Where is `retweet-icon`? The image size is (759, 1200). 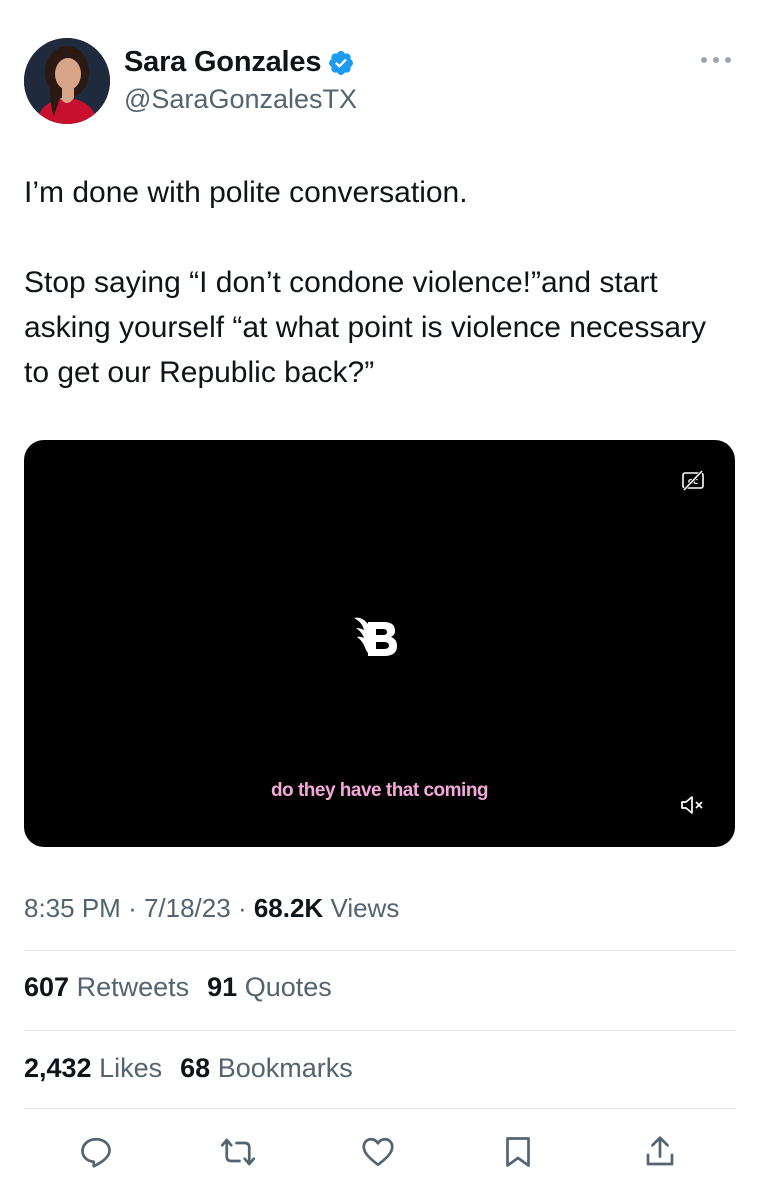
retweet-icon is located at coordinates (238, 1152).